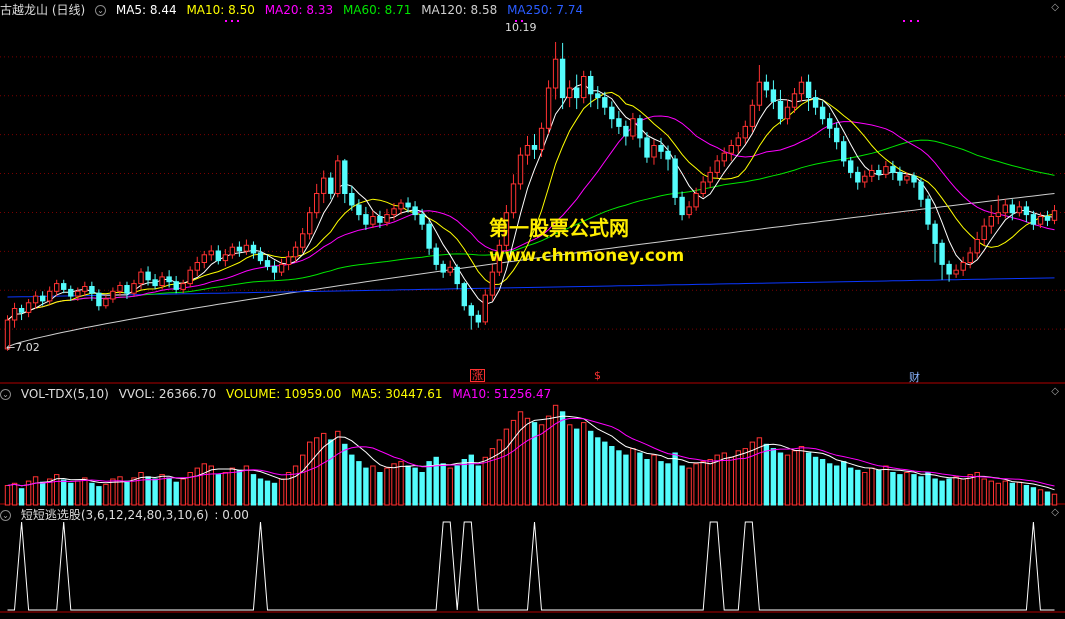 This screenshot has width=1065, height=619. Describe the element at coordinates (597, 375) in the screenshot. I see `event-marker-dollar: $` at that location.